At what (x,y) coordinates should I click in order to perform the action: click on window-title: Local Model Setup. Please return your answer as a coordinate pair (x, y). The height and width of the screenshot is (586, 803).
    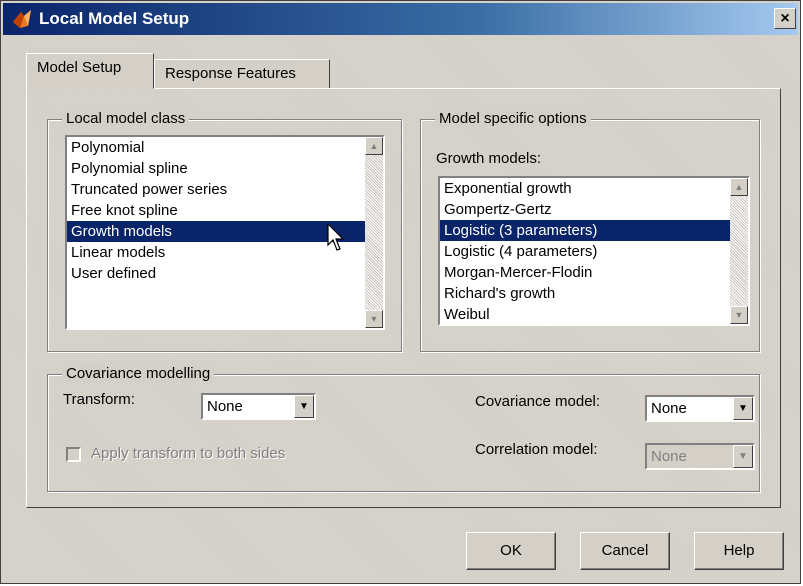
    Looking at the image, I should click on (114, 18).